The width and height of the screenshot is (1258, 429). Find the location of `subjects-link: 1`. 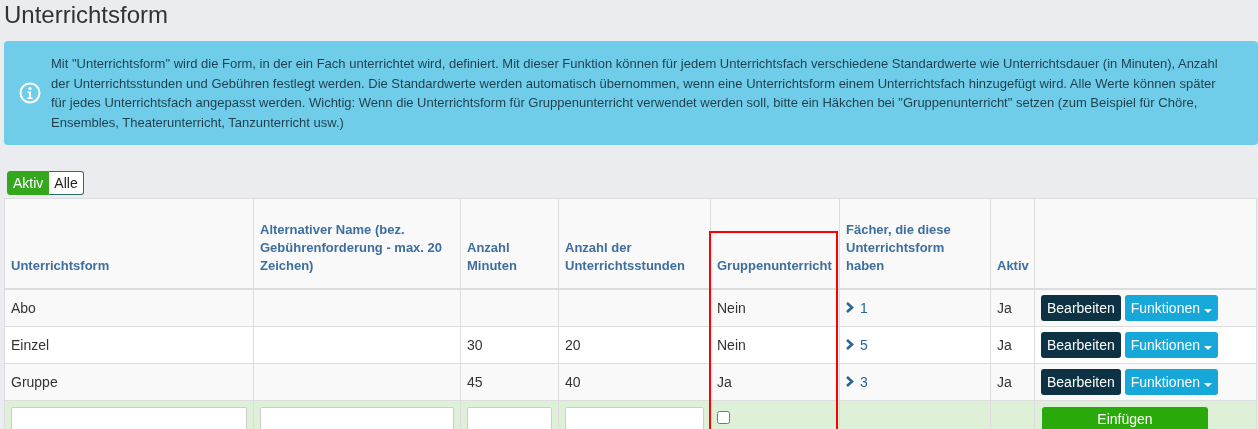

subjects-link: 1 is located at coordinates (857, 307).